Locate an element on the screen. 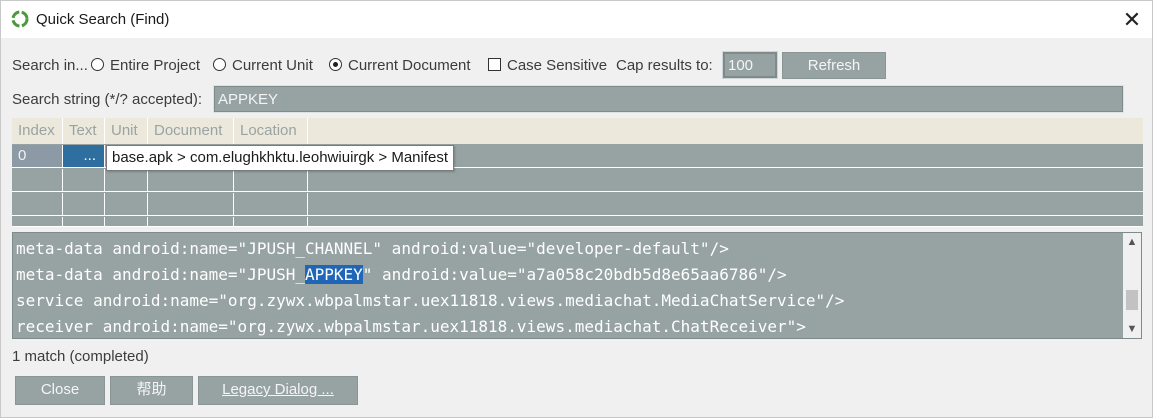  radio-current-document-label: Current Document is located at coordinates (409, 65).